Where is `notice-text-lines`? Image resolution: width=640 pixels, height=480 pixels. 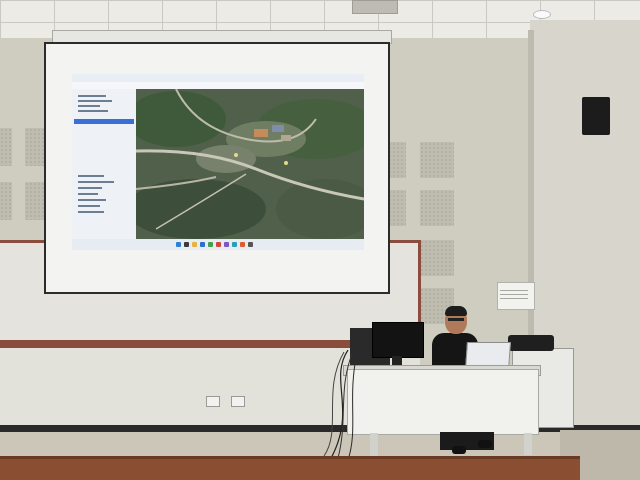 notice-text-lines is located at coordinates (514, 294).